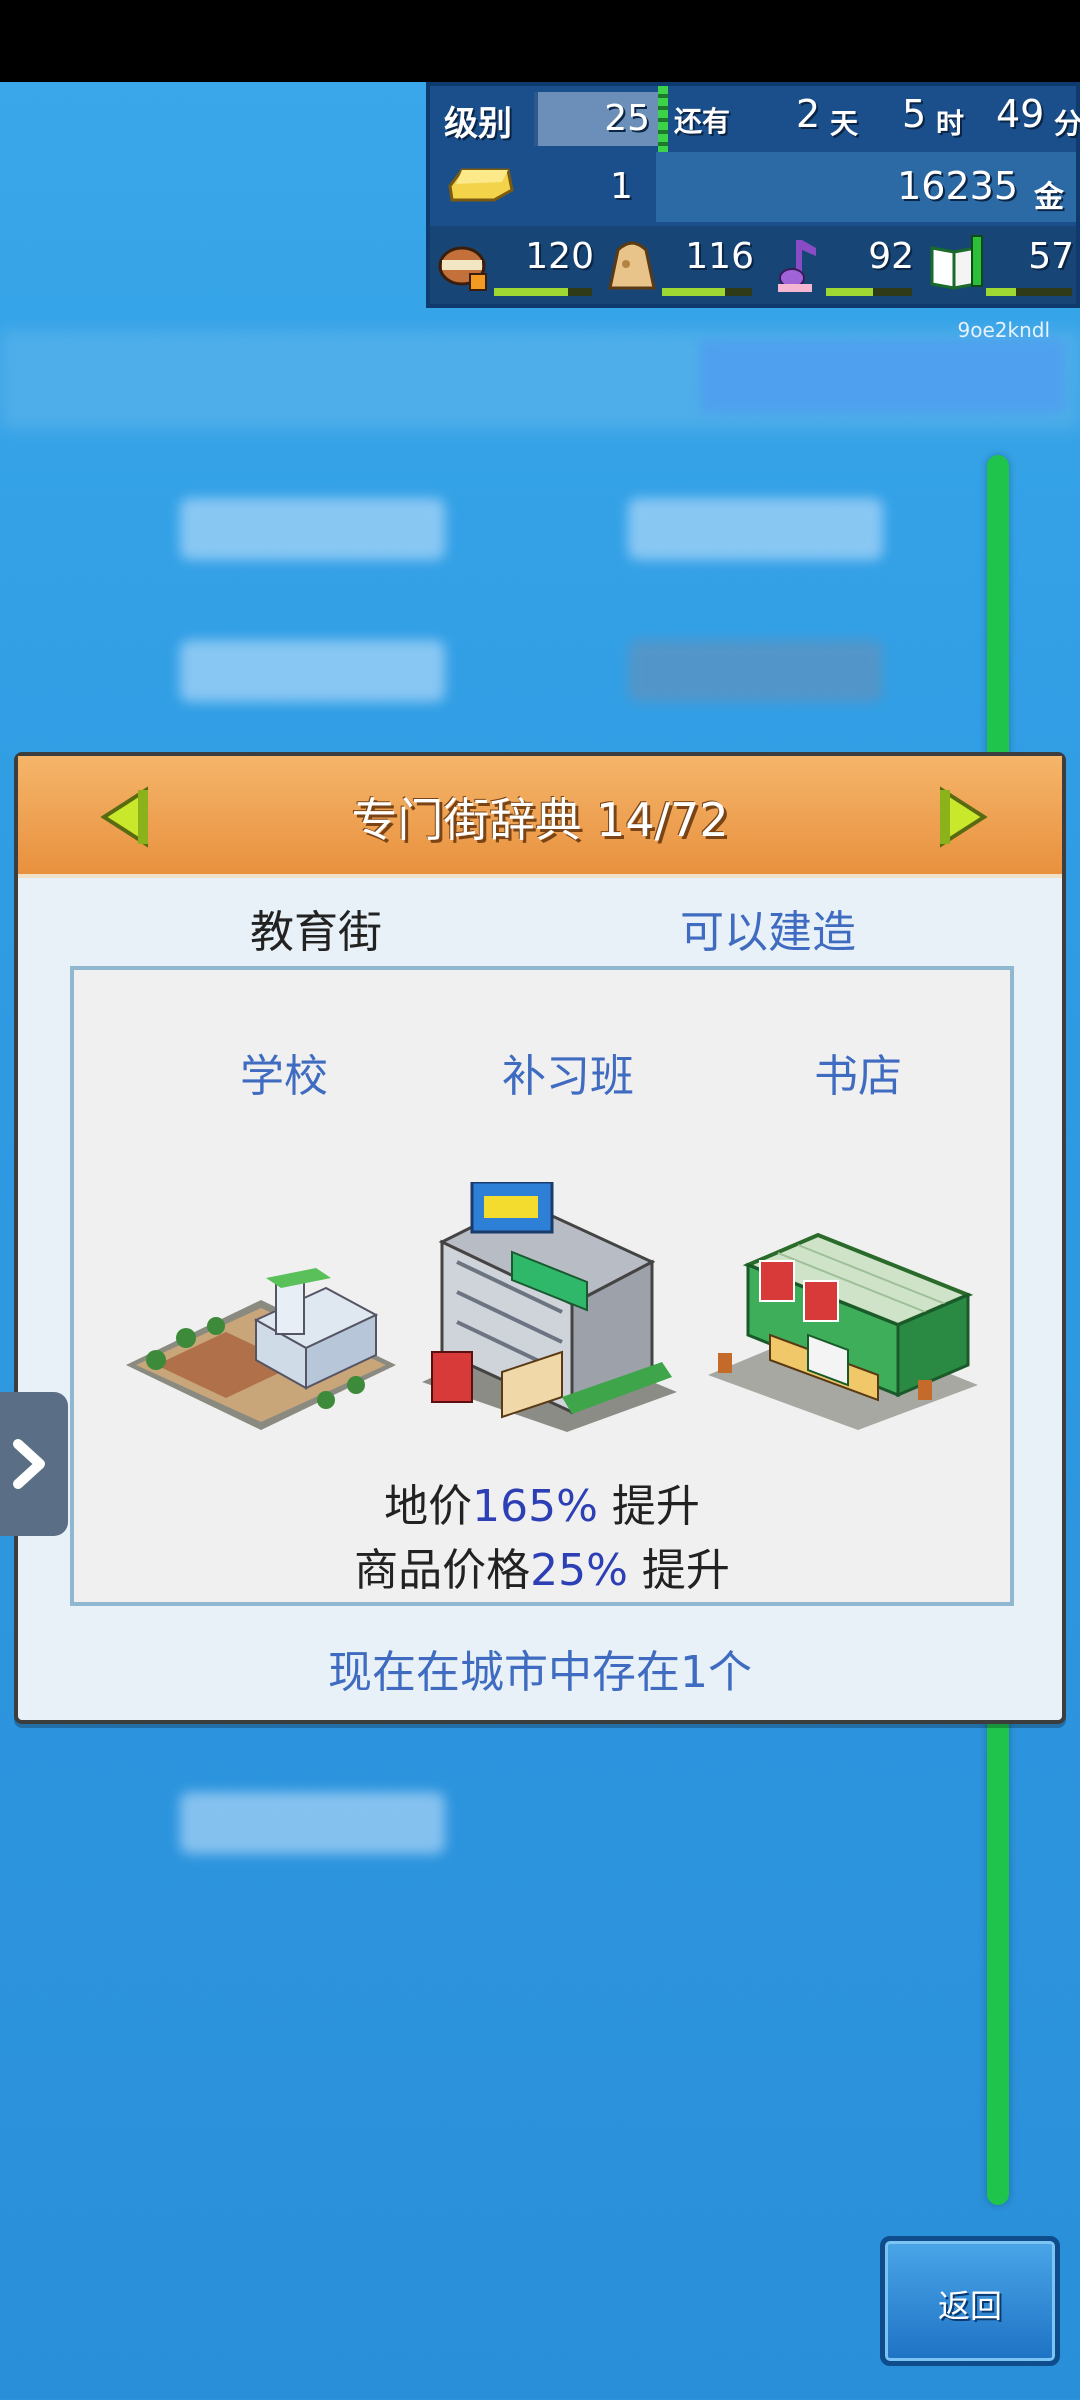  I want to click on money-box: 16235 金, so click(866, 187).